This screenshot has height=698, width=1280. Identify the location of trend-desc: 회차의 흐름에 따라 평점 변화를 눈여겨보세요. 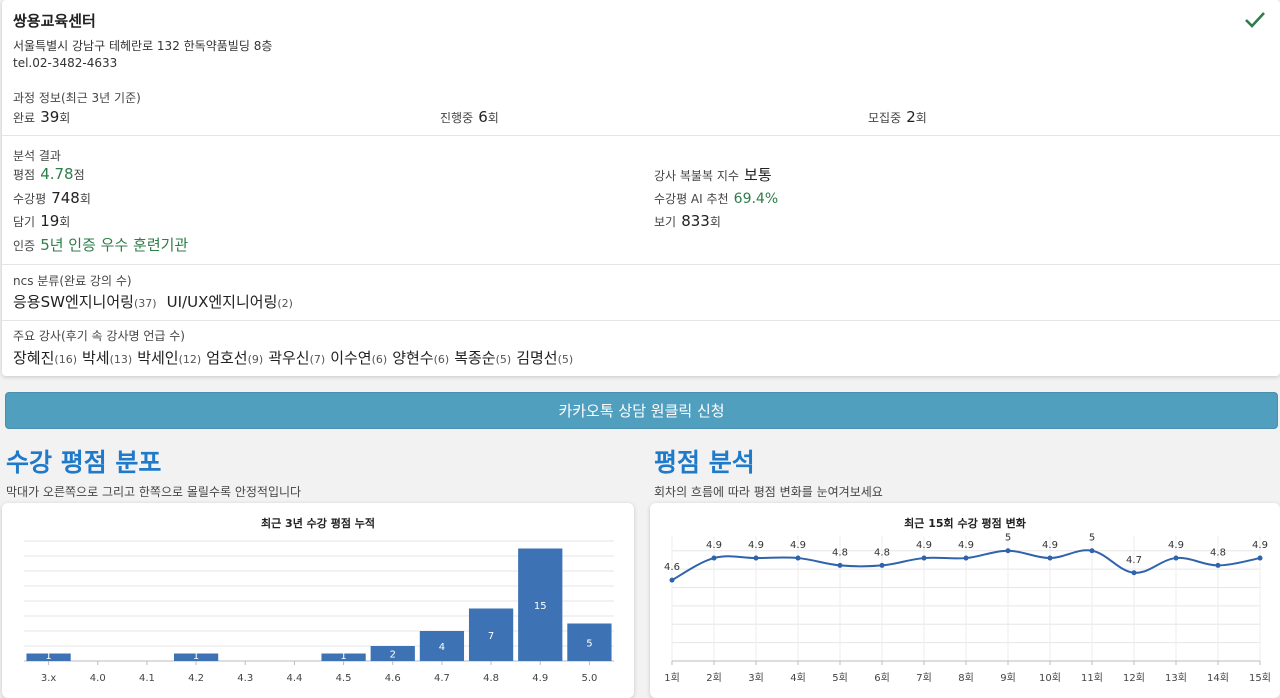
(768, 492).